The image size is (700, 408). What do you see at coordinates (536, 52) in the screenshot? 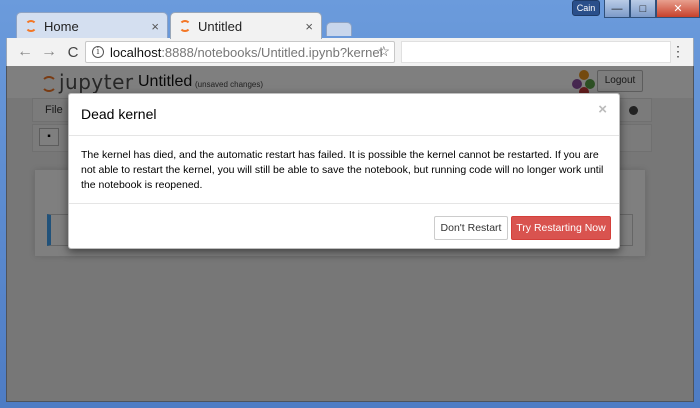
I see `extension-area` at bounding box center [536, 52].